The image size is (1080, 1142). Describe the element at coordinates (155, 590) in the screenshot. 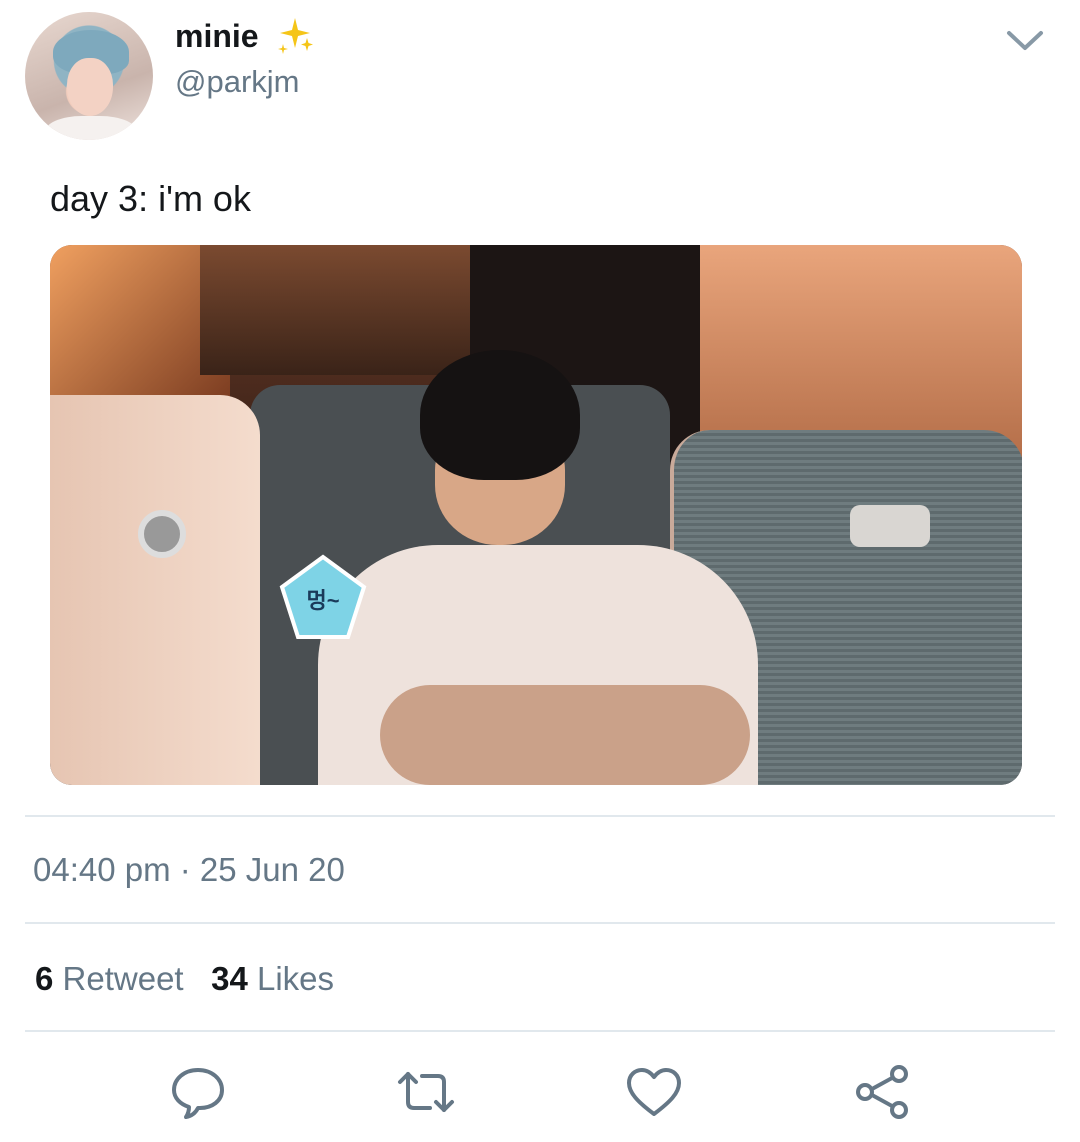

I see `side-panel` at that location.